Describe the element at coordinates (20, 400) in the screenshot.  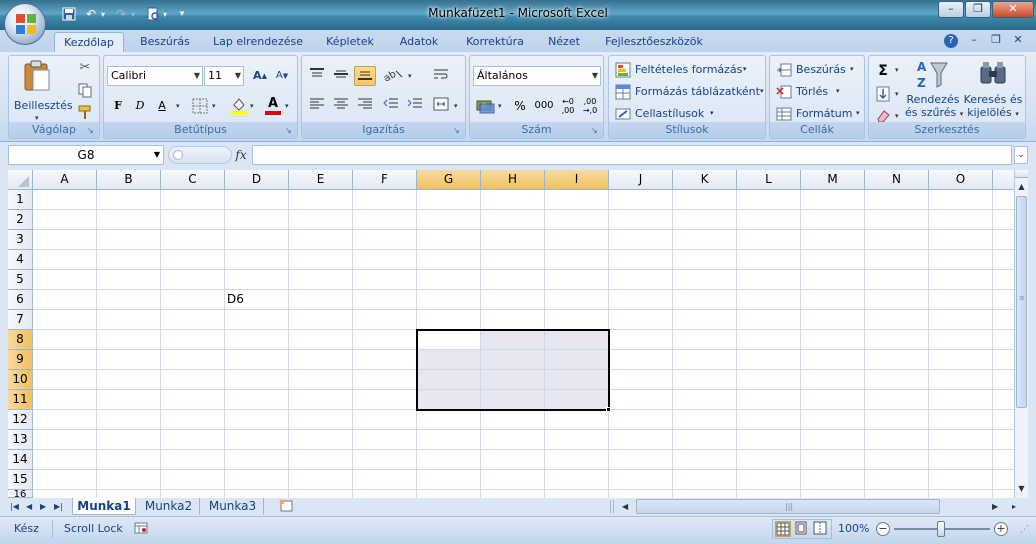
I see `row-header-11: 11` at that location.